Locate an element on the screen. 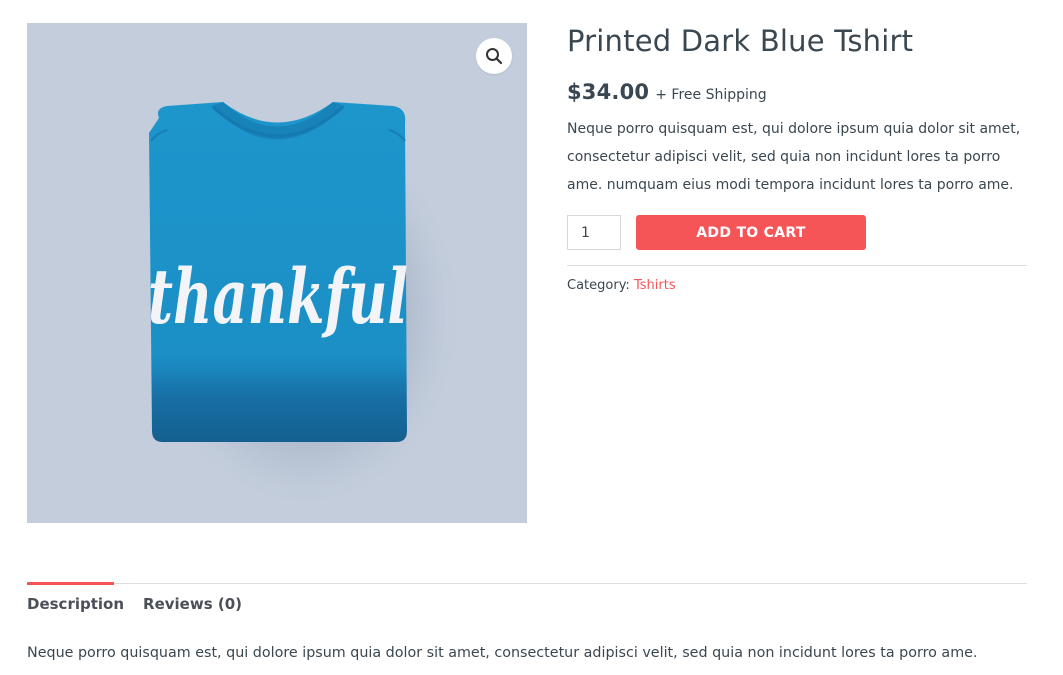 This screenshot has width=1063, height=675. search-icon is located at coordinates (494, 56).